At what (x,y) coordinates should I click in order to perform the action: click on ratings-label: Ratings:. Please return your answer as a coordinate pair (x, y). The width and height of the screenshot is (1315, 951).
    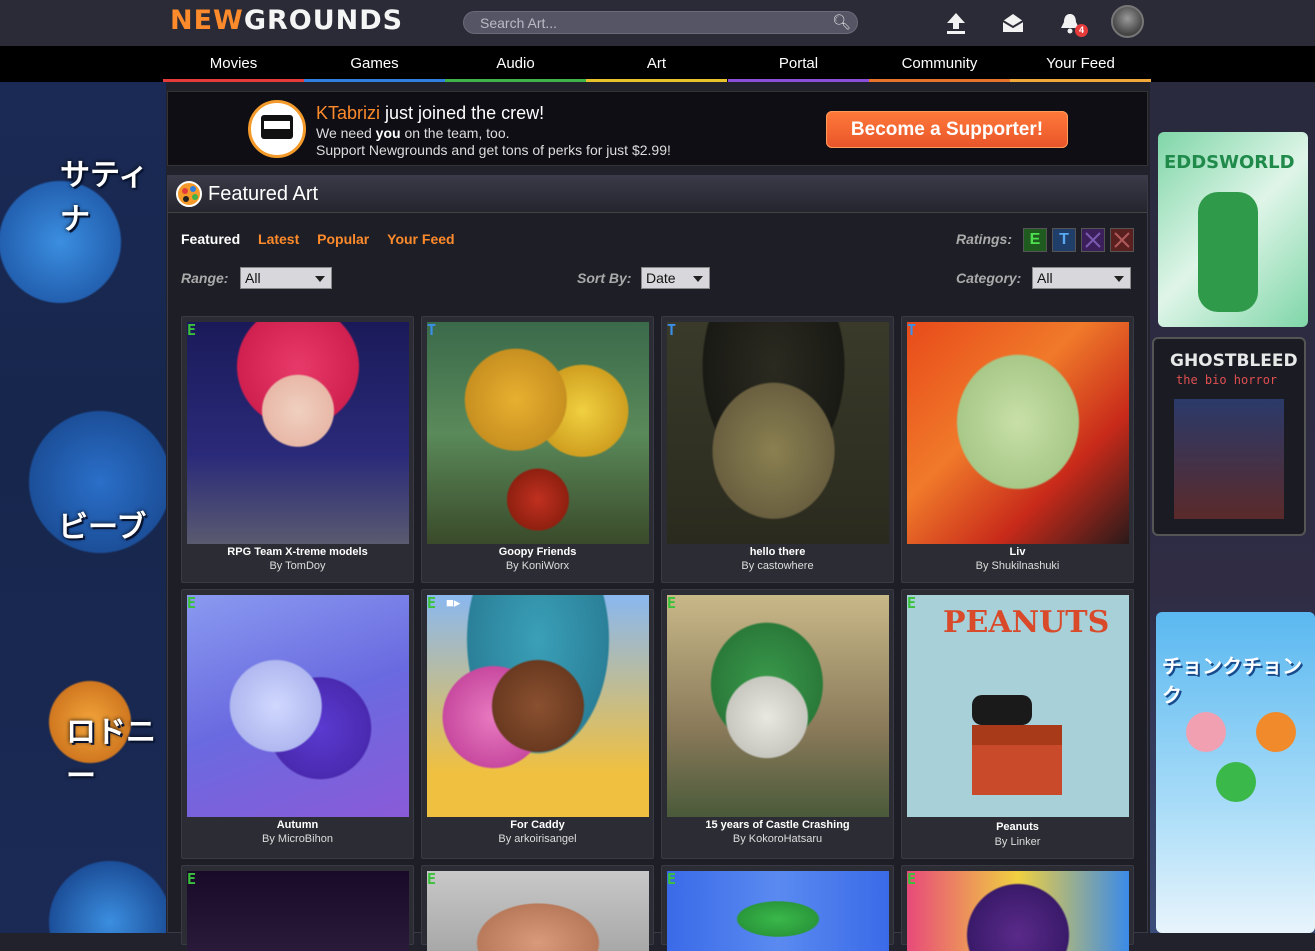
    Looking at the image, I should click on (984, 239).